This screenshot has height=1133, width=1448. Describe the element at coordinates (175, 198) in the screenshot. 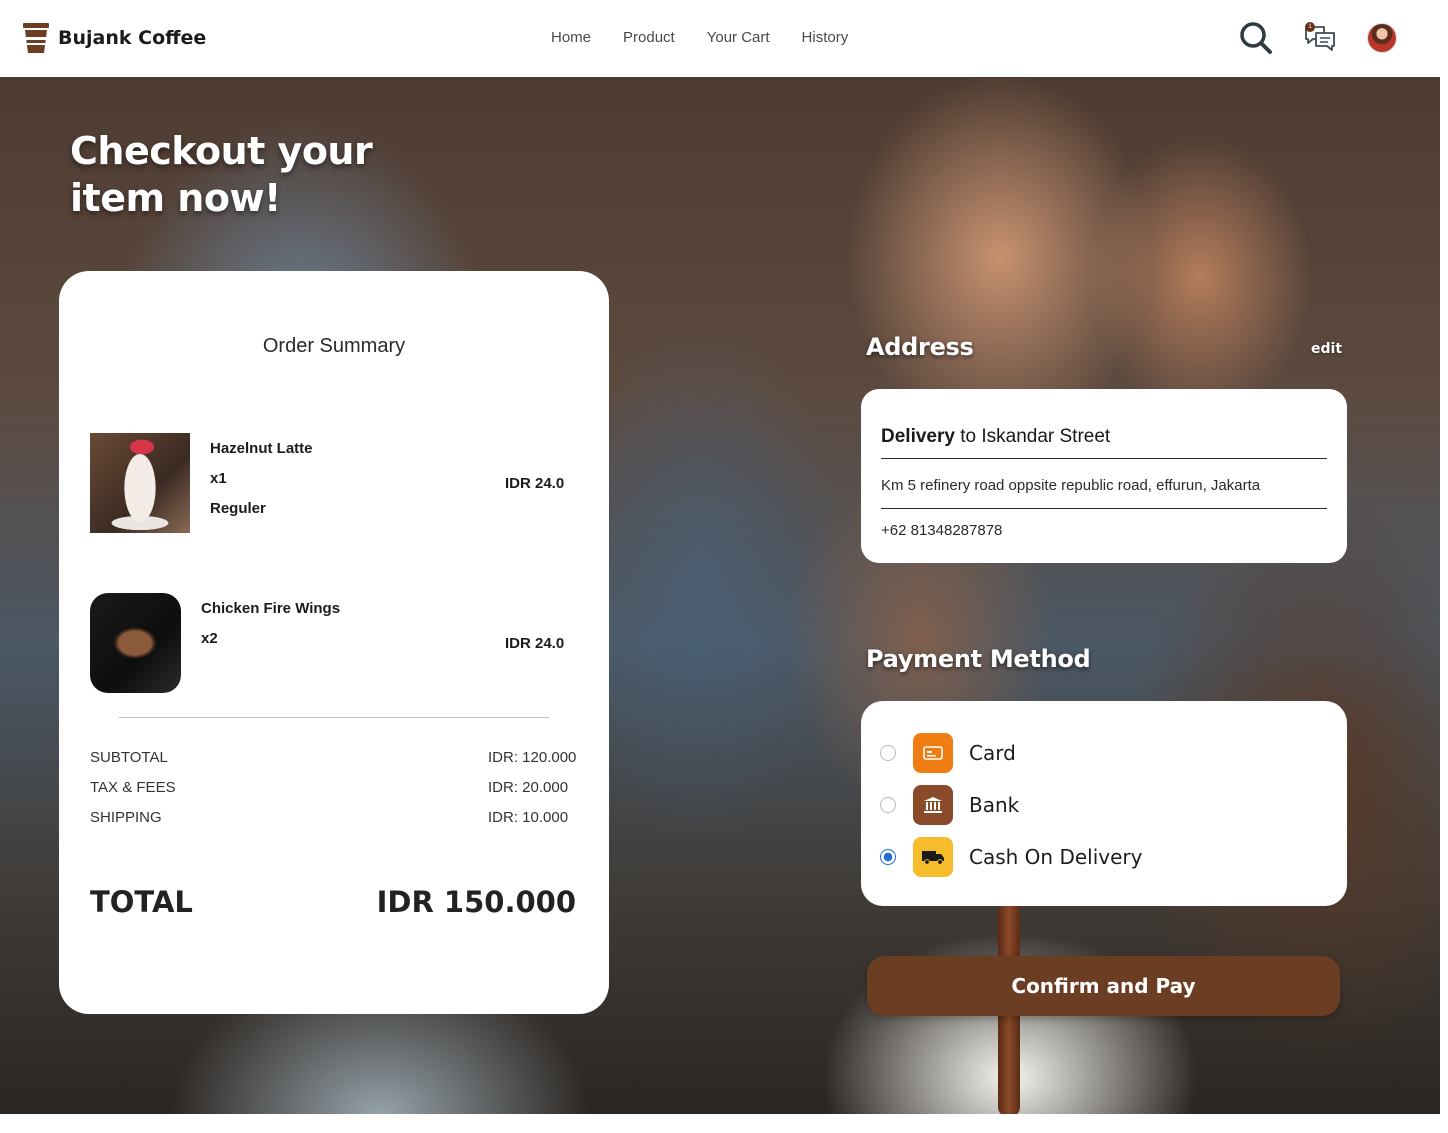

I see `page-title-line-2: item now!` at that location.